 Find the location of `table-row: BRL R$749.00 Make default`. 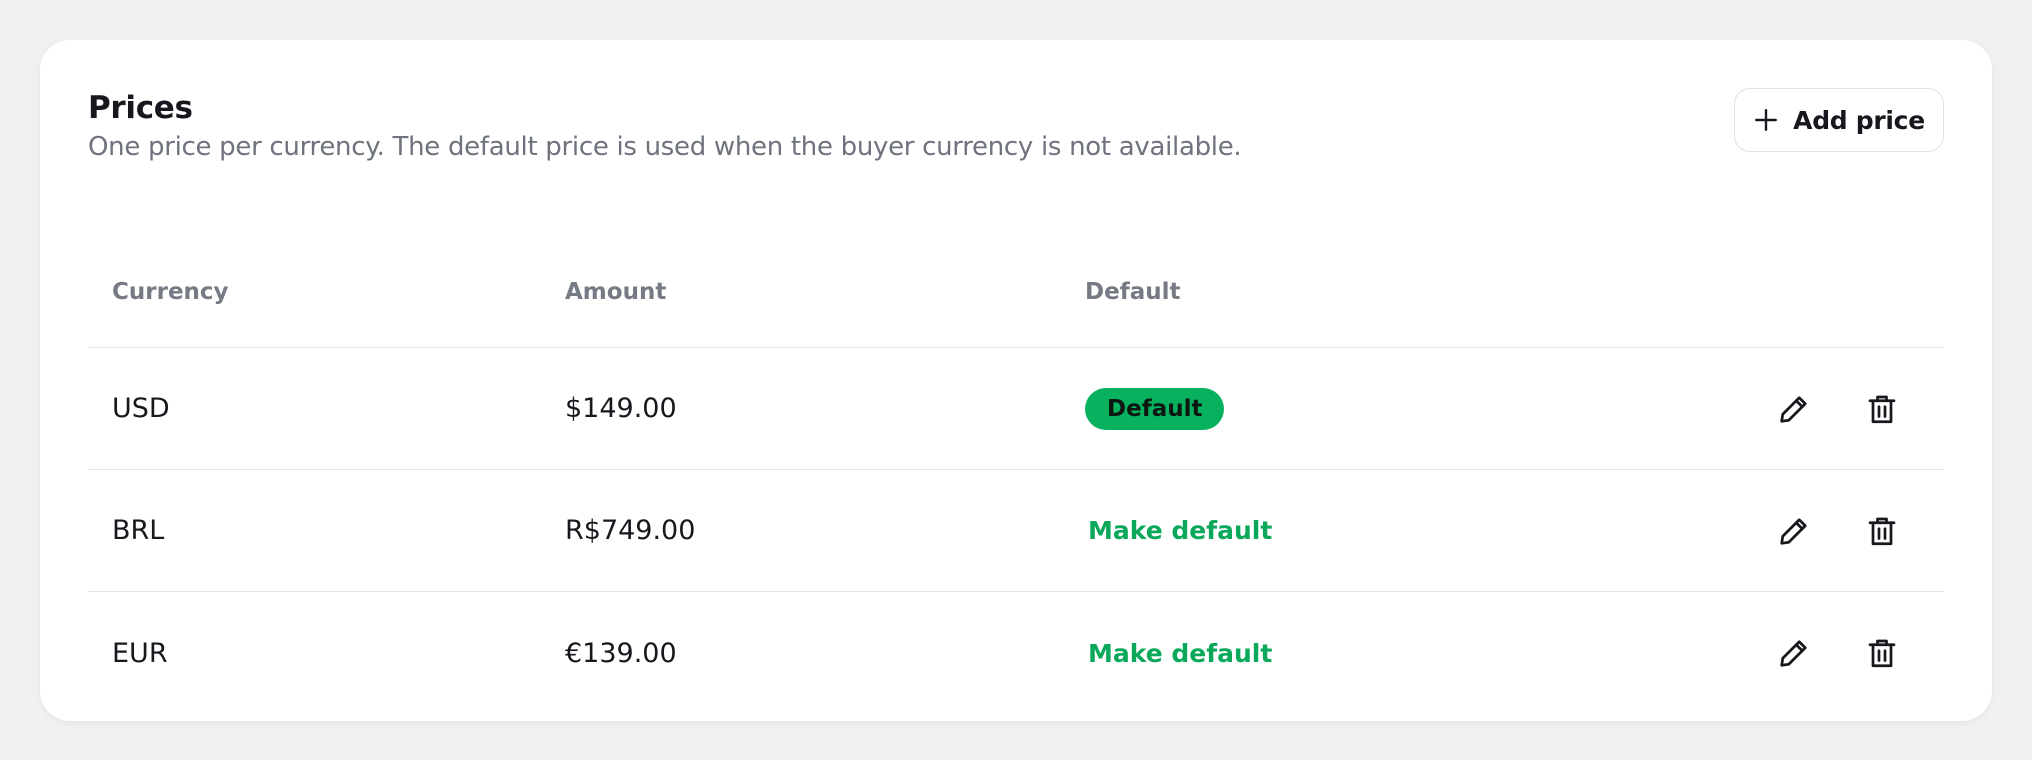

table-row: BRL R$749.00 Make default is located at coordinates (1016, 531).